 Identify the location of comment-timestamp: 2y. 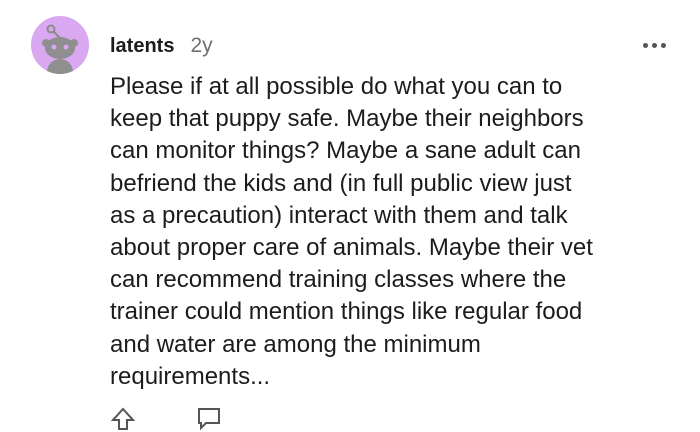
(201, 46).